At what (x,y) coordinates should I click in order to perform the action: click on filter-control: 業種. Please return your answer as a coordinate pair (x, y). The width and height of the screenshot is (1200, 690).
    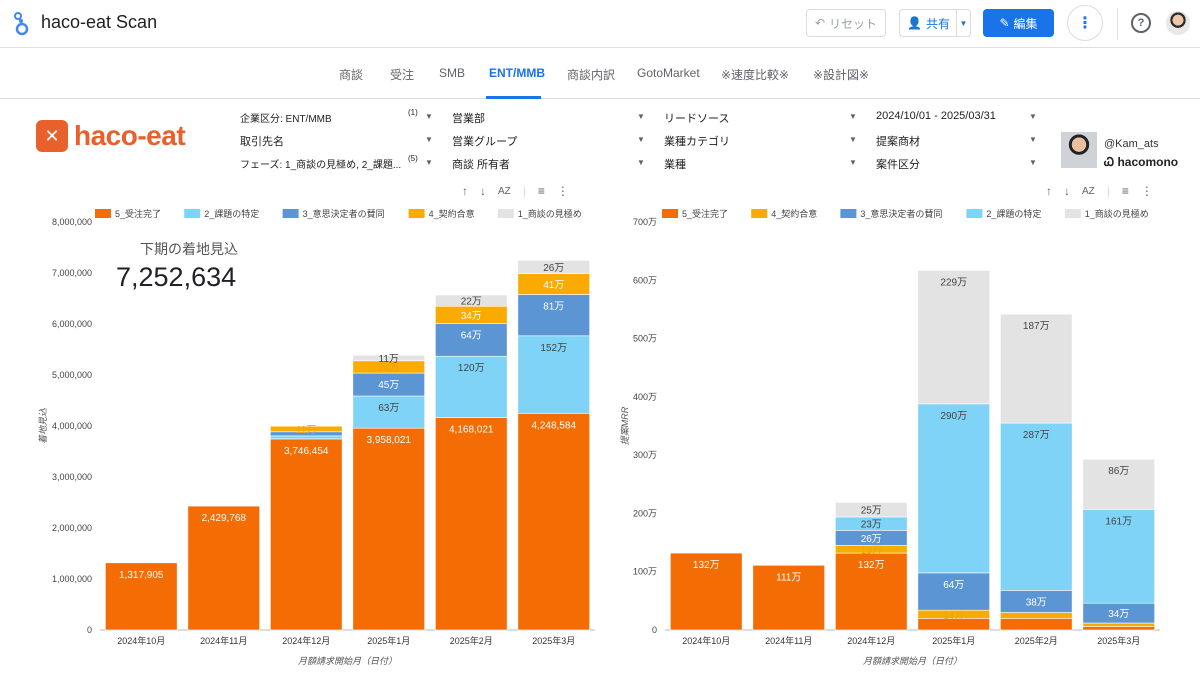
    Looking at the image, I should click on (675, 164).